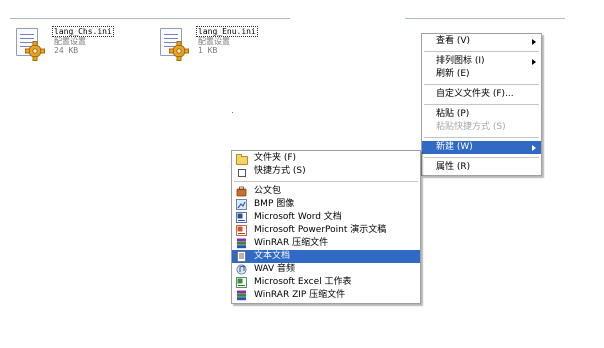 This screenshot has height=348, width=604. I want to click on menu-item-label: 粘贴快捷方式 (S), so click(471, 127).